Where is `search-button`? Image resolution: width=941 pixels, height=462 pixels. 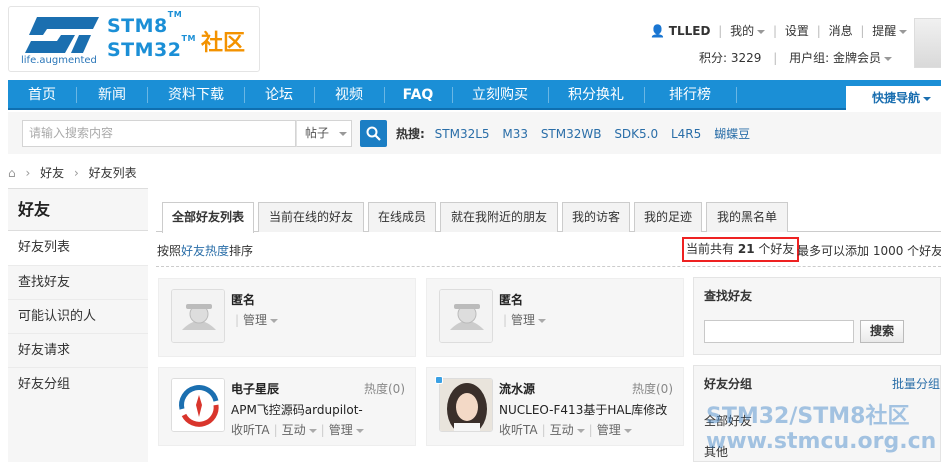 search-button is located at coordinates (373, 133).